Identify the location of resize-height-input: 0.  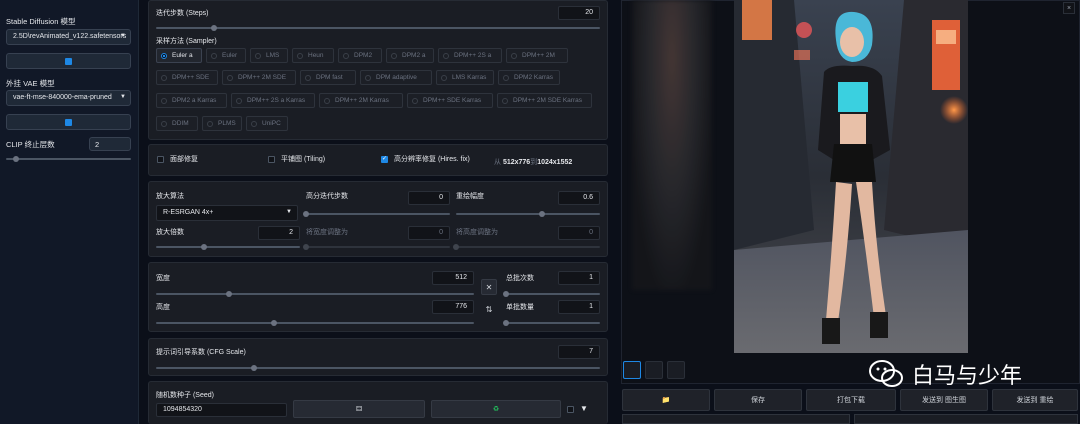
(579, 233).